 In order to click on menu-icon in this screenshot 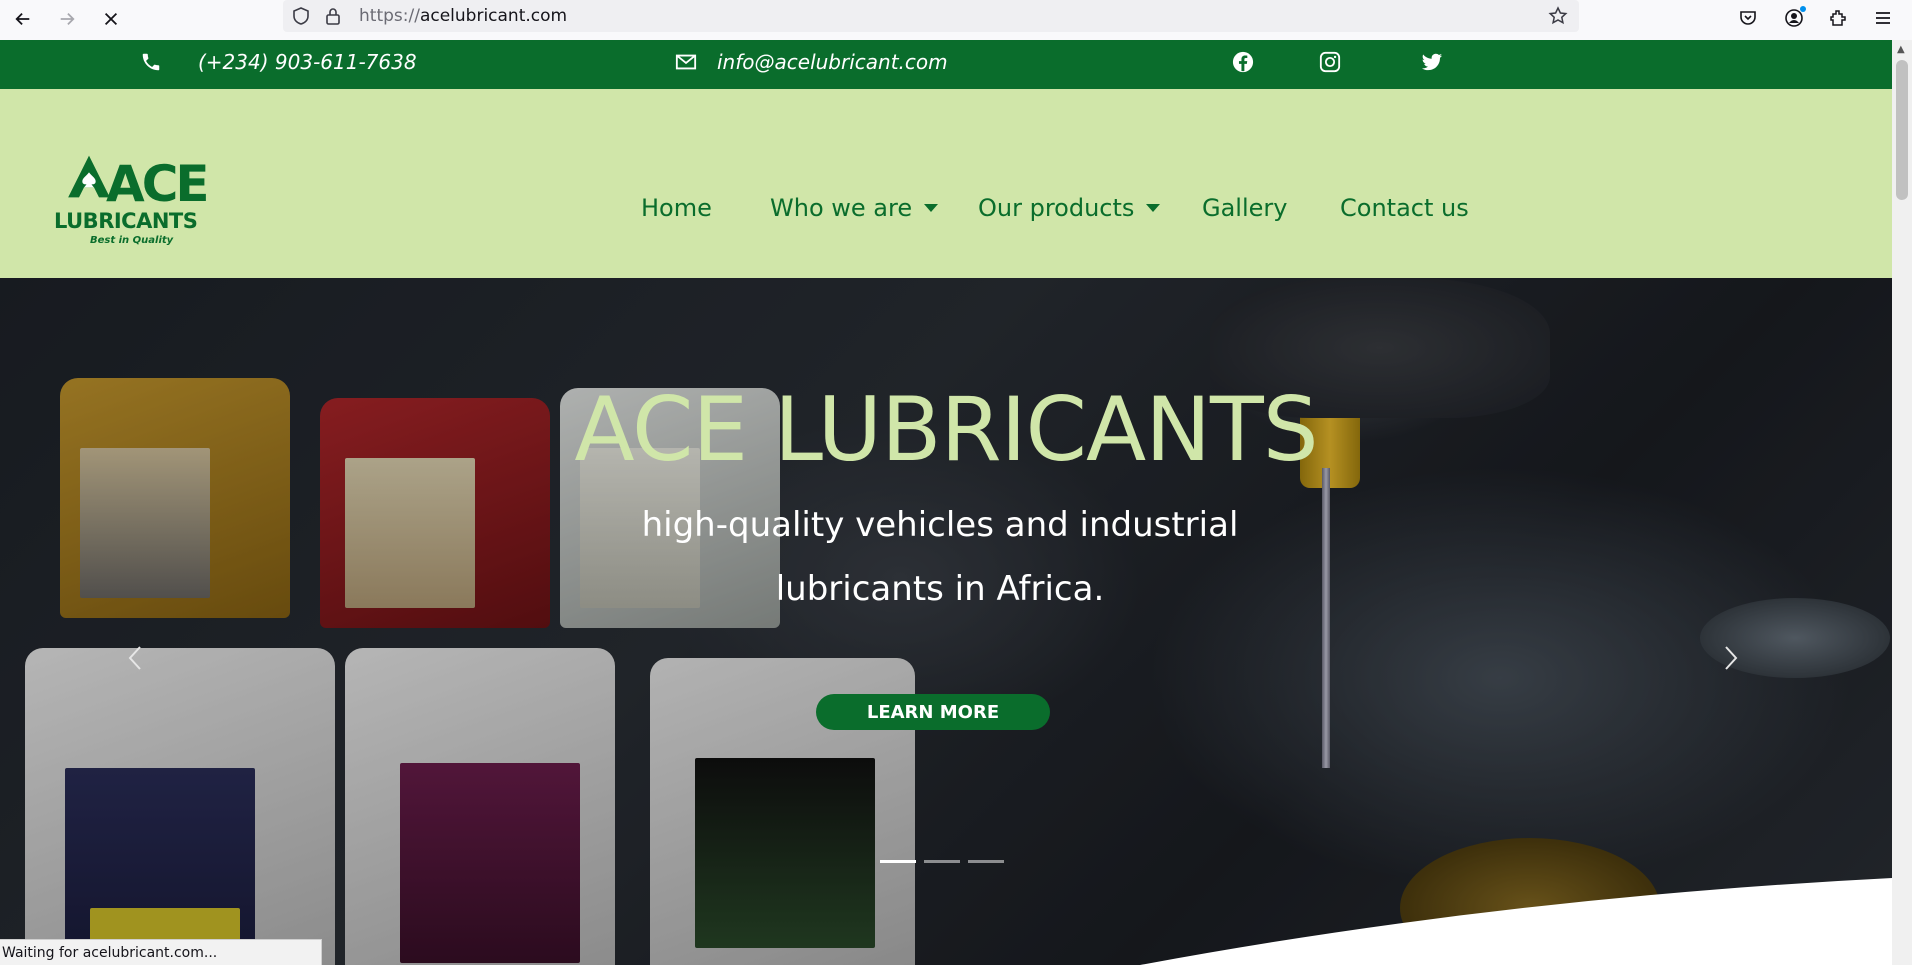, I will do `click(1883, 18)`.